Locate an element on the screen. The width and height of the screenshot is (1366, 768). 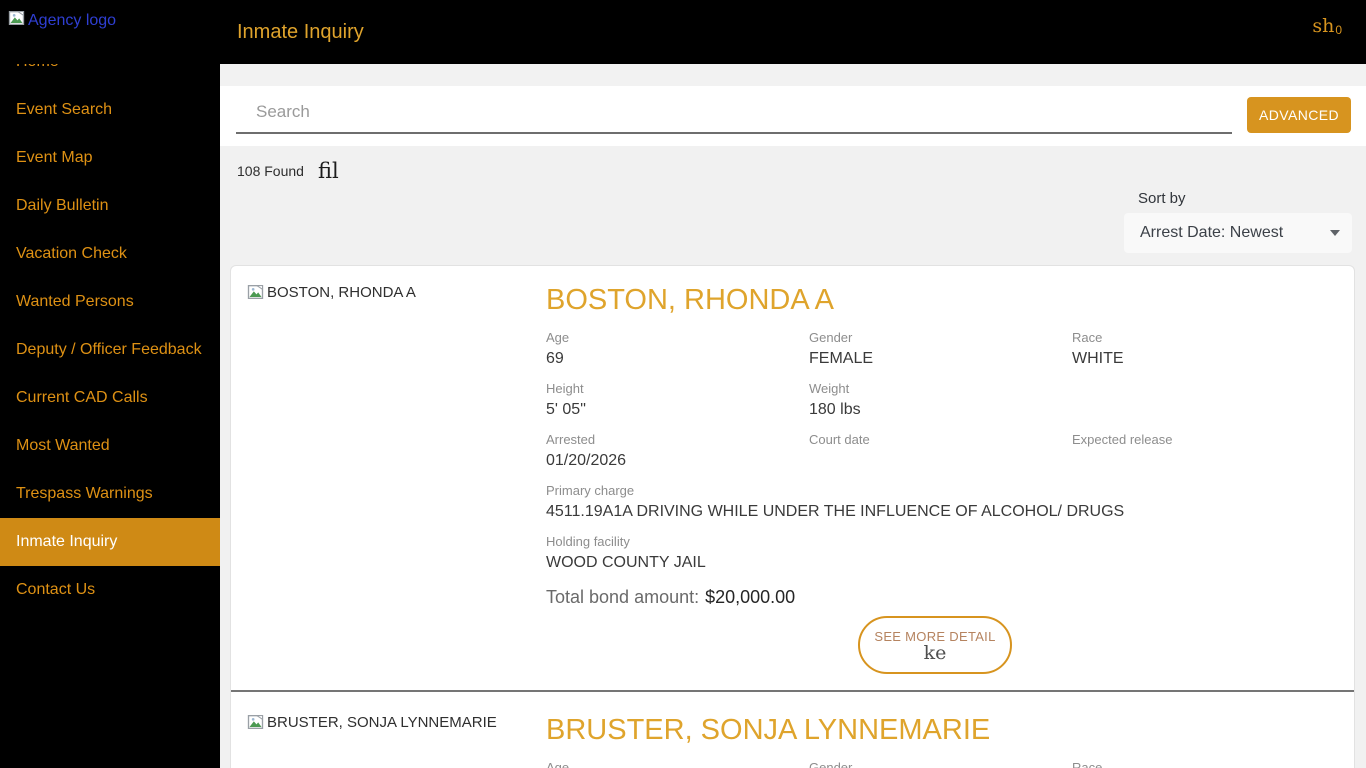
field-label: Primary charge is located at coordinates (590, 490).